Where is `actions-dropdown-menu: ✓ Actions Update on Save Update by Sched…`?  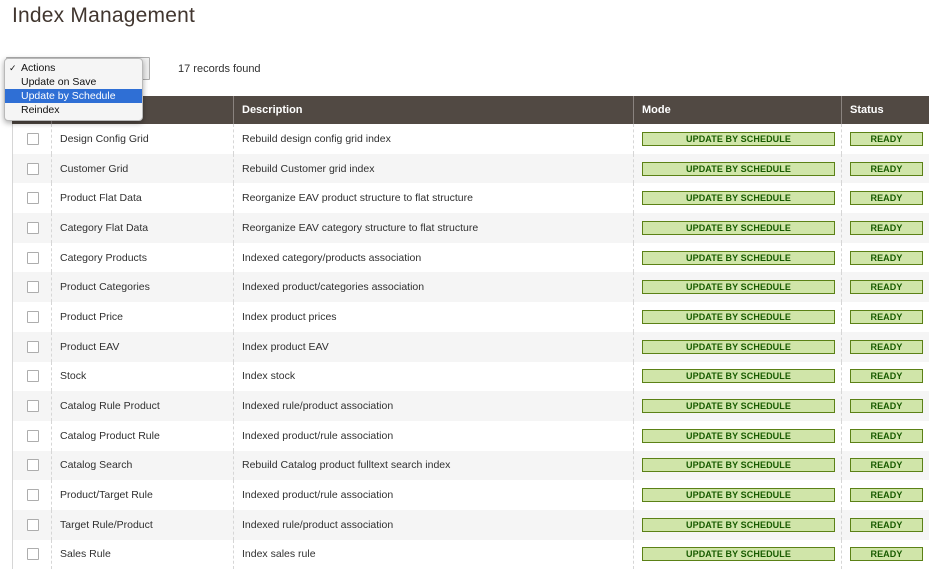
actions-dropdown-menu: ✓ Actions Update on Save Update by Sched… is located at coordinates (73, 89).